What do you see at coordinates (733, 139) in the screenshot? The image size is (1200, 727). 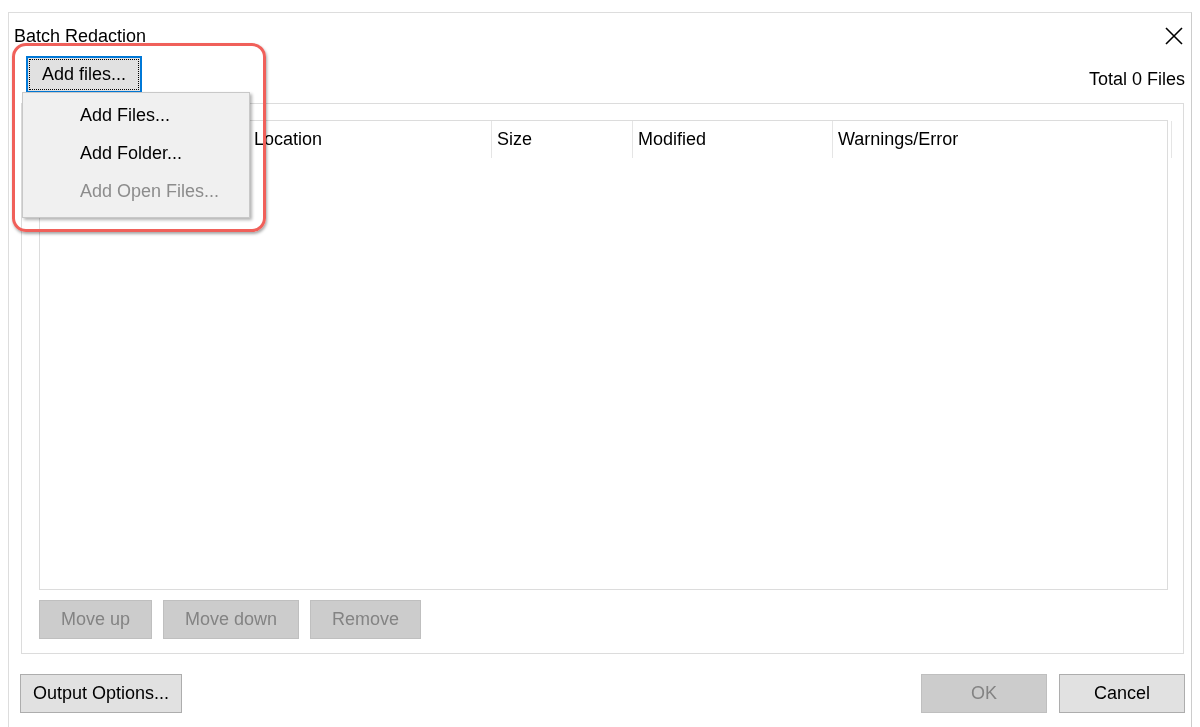 I see `column-header: Modified` at bounding box center [733, 139].